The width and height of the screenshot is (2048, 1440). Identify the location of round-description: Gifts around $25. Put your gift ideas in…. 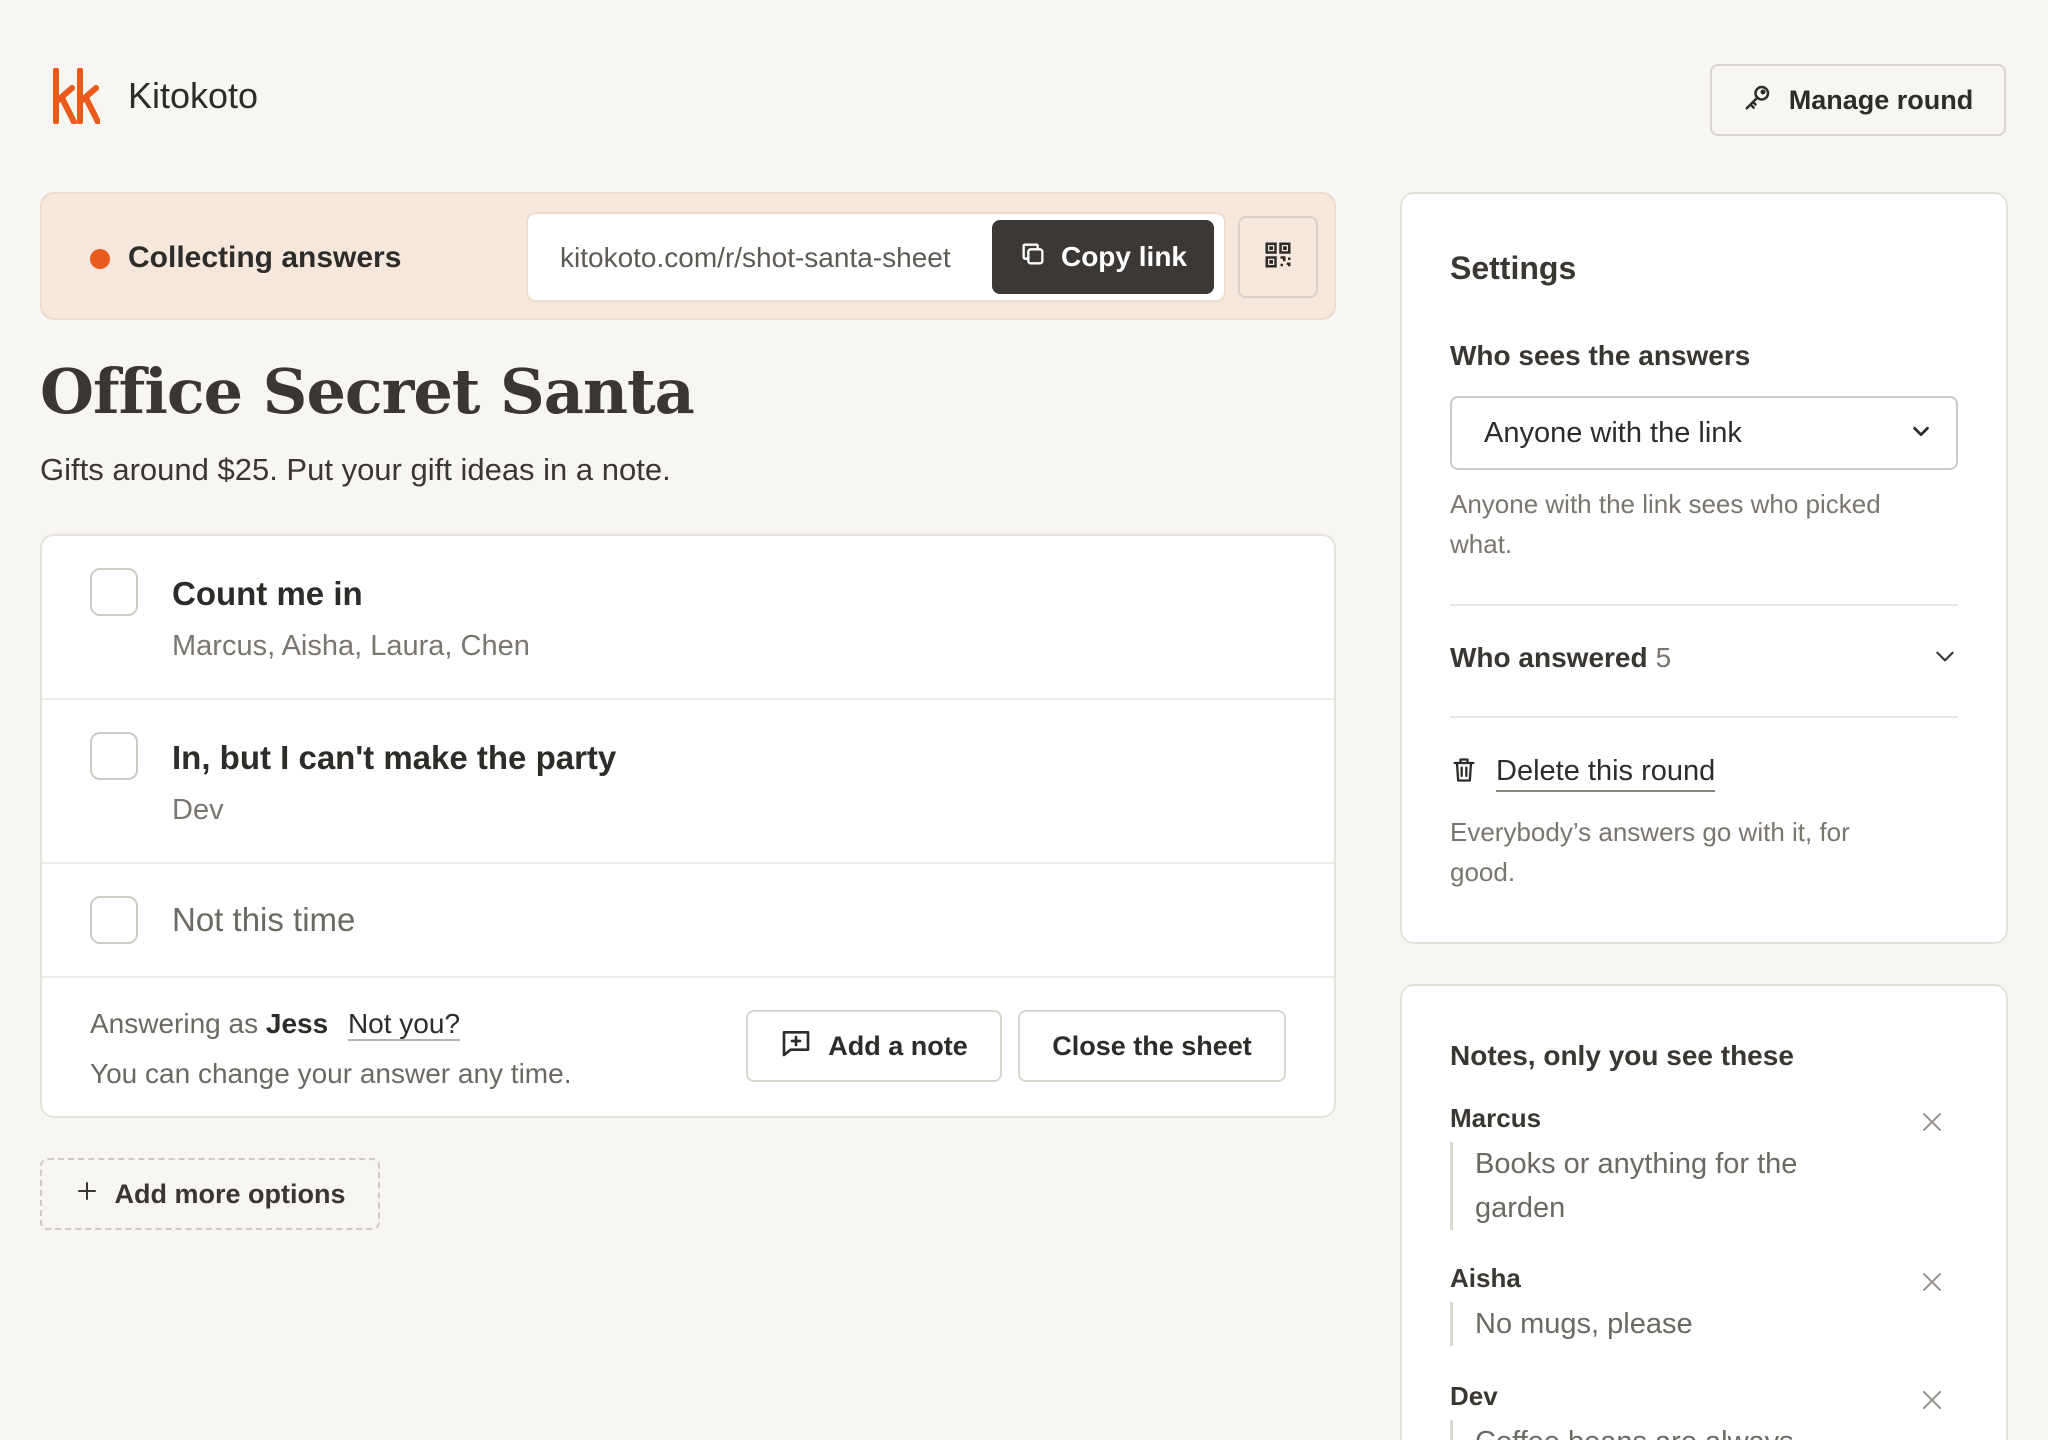
(355, 469).